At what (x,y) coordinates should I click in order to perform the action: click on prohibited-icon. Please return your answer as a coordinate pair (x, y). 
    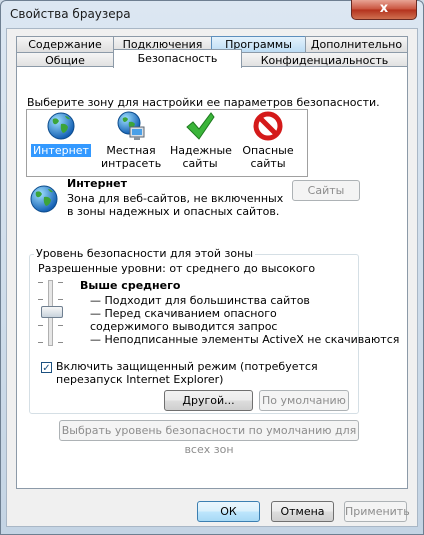
    Looking at the image, I should click on (268, 126).